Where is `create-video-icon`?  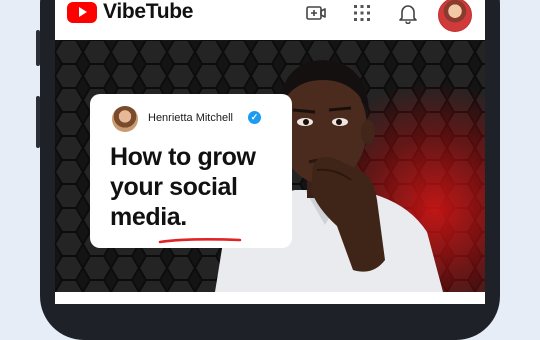
create-video-icon is located at coordinates (316, 13).